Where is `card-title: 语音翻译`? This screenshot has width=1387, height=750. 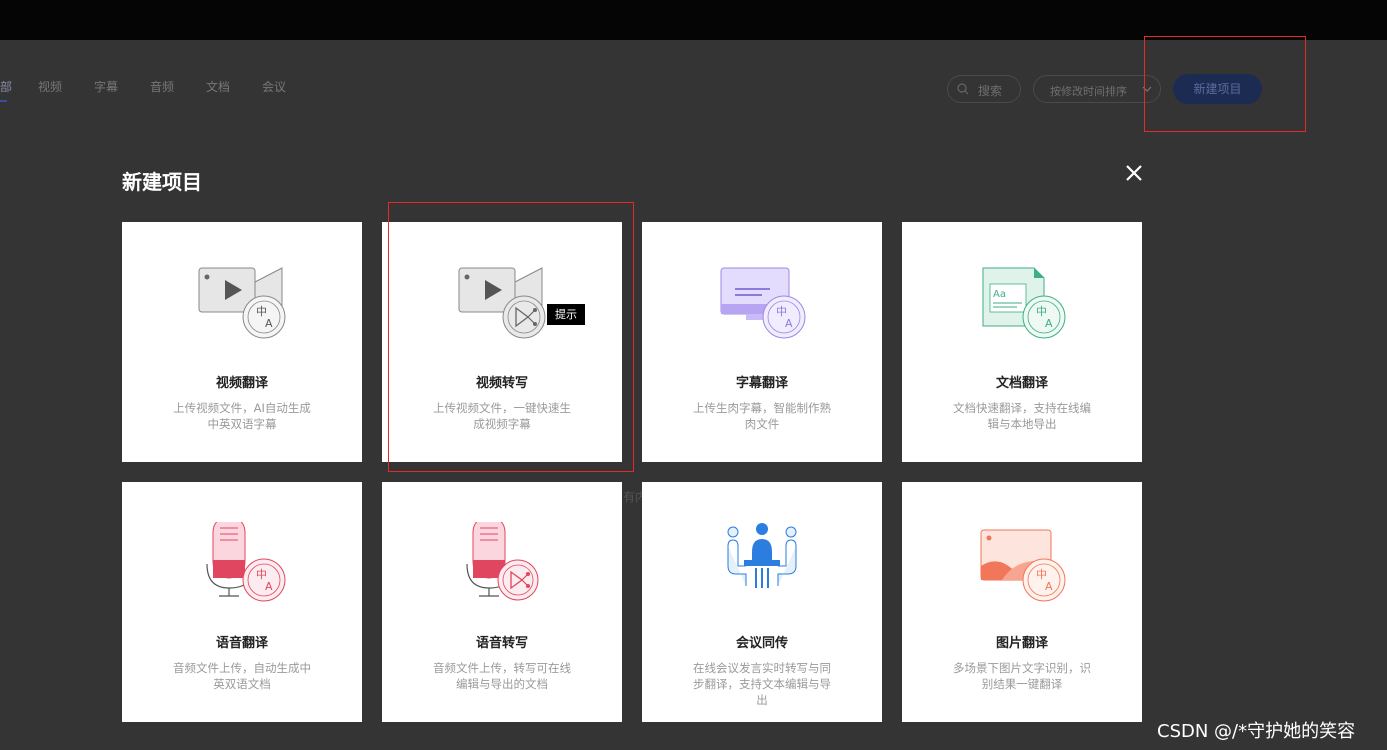 card-title: 语音翻译 is located at coordinates (241, 643).